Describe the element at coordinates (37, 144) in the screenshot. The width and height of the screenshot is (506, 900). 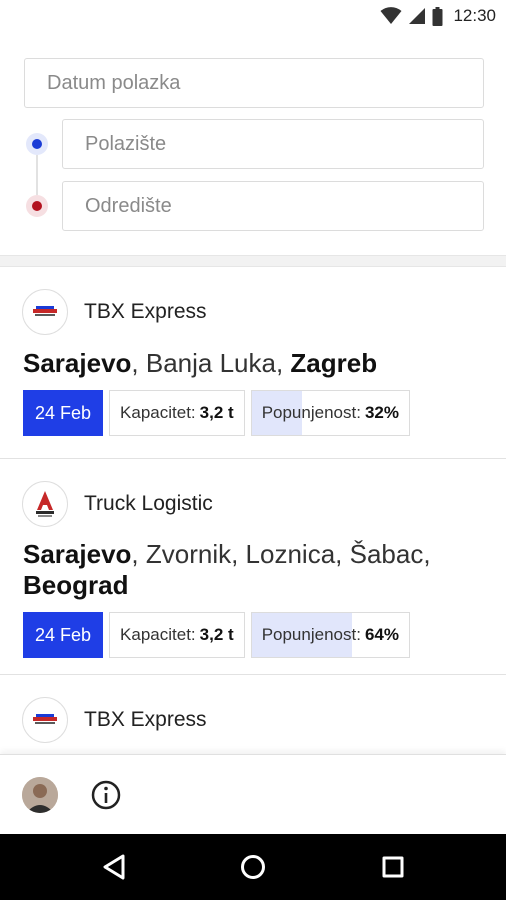
I see `origin-dot-icon` at that location.